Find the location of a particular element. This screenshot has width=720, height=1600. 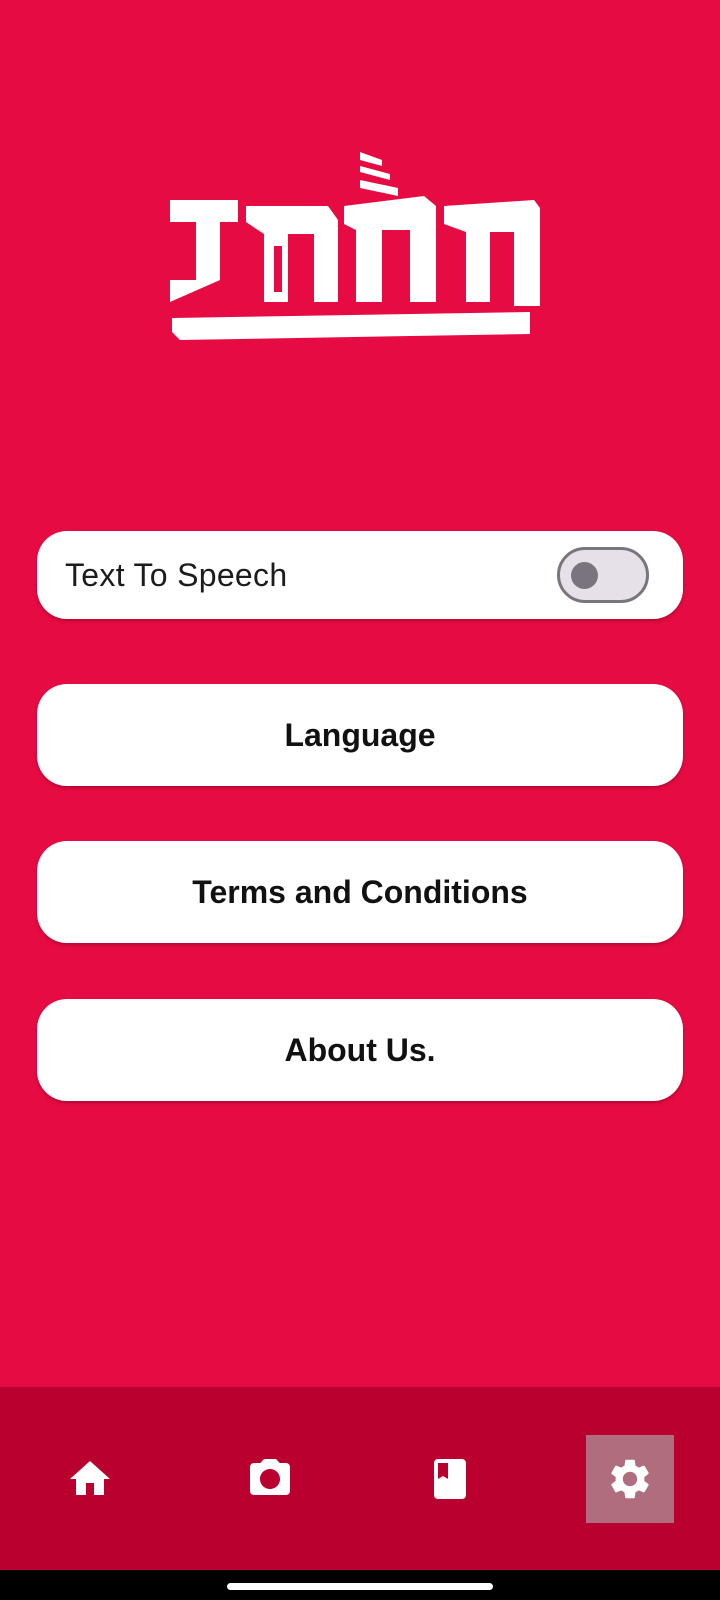

terms-and-conditions-button: Terms and Conditions is located at coordinates (360, 892).